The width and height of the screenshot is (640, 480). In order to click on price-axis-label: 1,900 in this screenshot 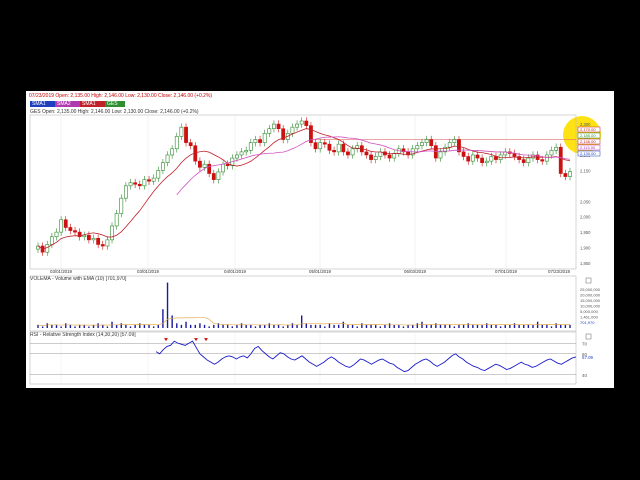, I will do `click(585, 248)`.